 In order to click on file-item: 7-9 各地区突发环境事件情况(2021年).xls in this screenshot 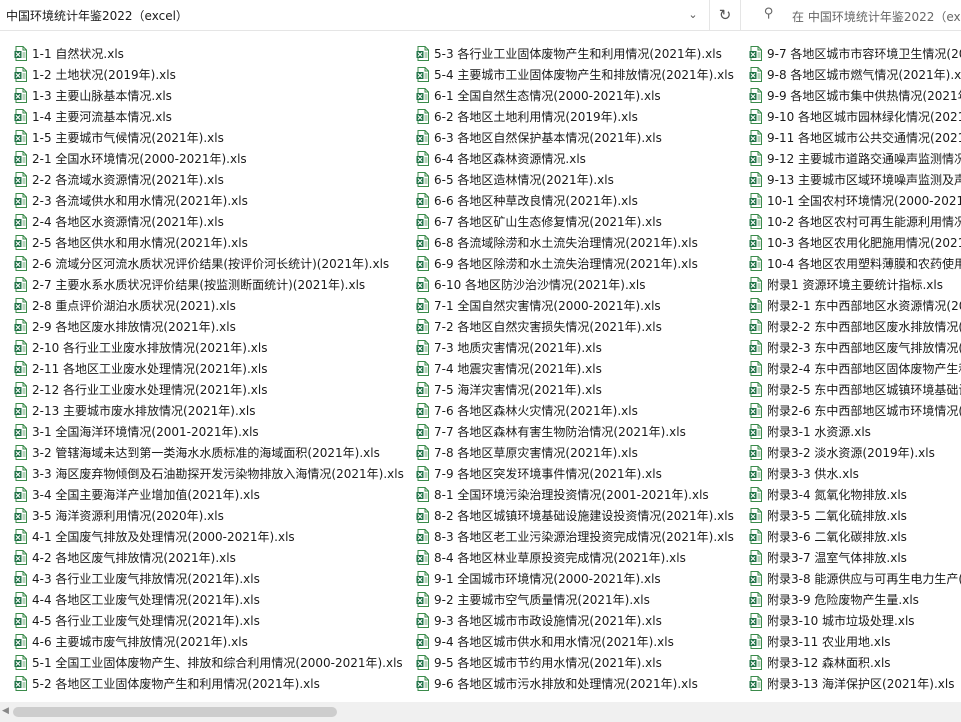, I will do `click(581, 473)`.